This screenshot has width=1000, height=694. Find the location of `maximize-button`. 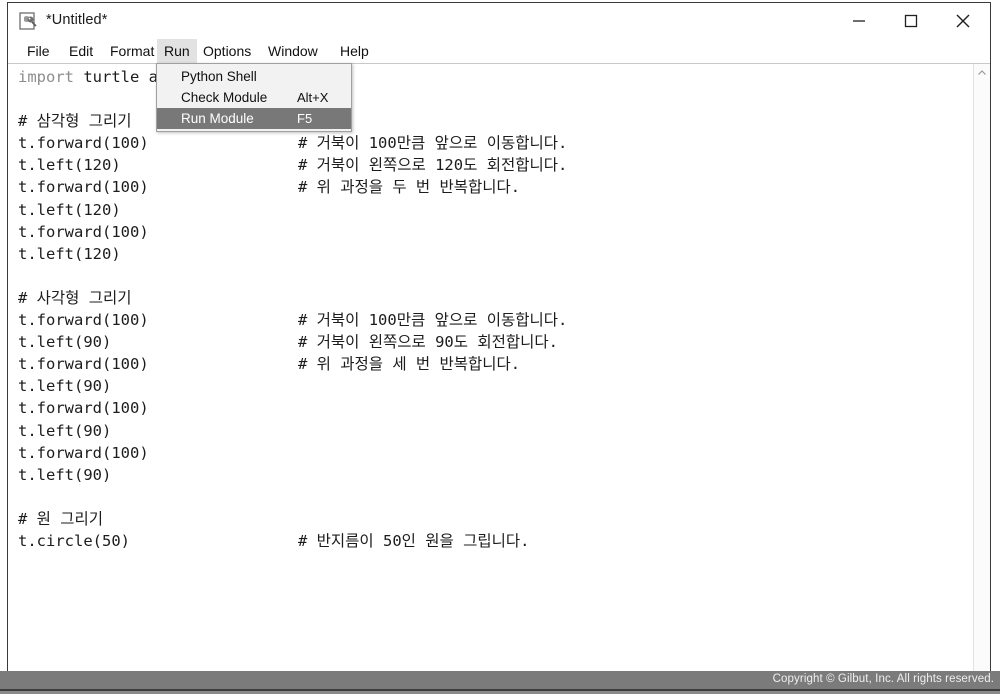

maximize-button is located at coordinates (911, 21).